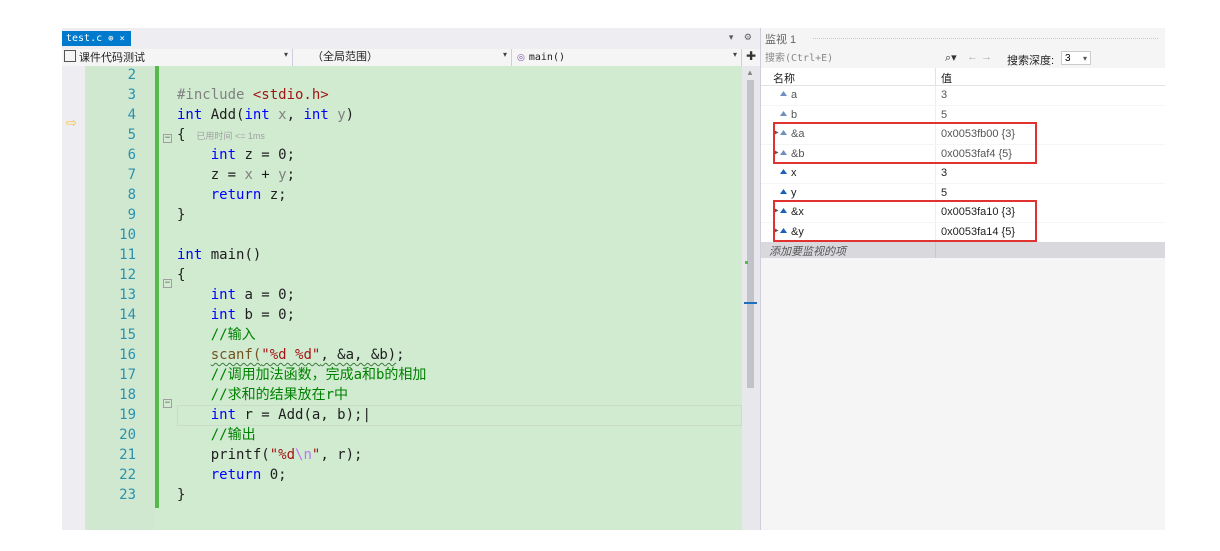 This screenshot has width=1220, height=551. I want to click on scroll-up-icon: ▲, so click(750, 72).